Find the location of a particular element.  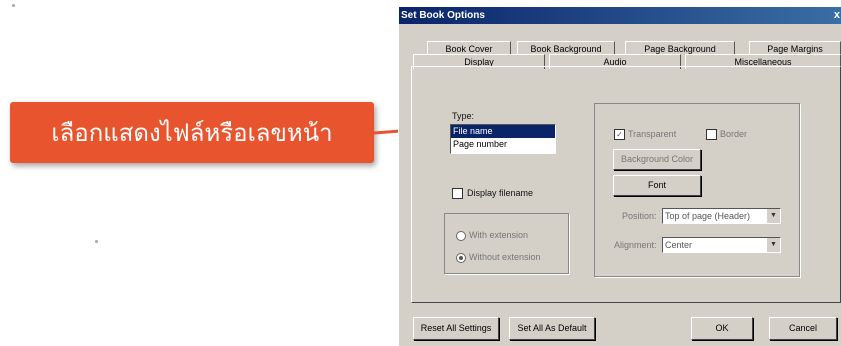

transparent-checkbox: ✓ is located at coordinates (619, 134).